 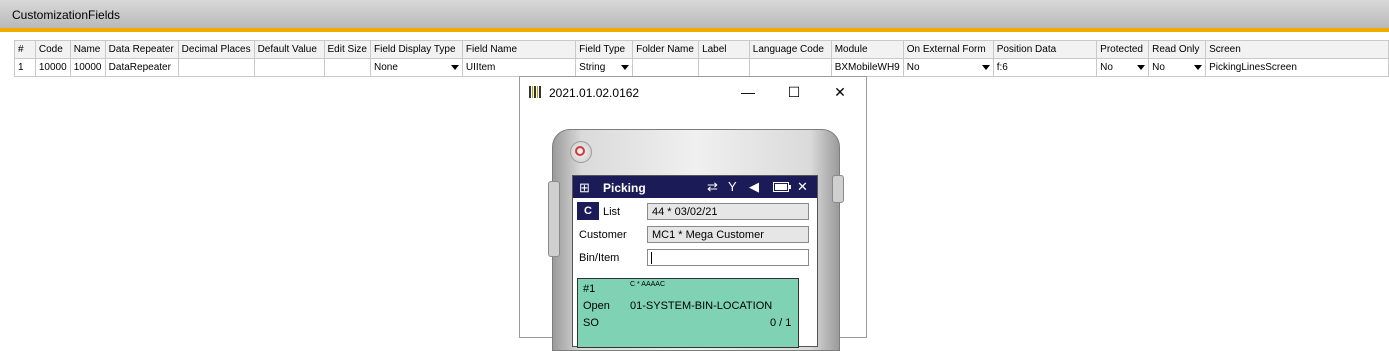 I want to click on col-header-label: Label, so click(x=724, y=49).